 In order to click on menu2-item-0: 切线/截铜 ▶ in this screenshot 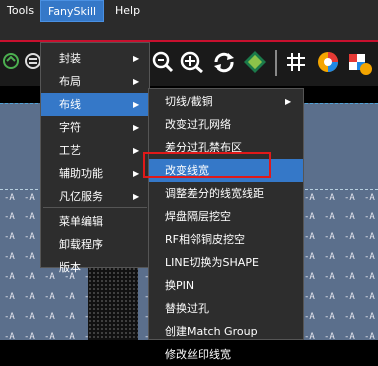, I will do `click(226, 101)`.